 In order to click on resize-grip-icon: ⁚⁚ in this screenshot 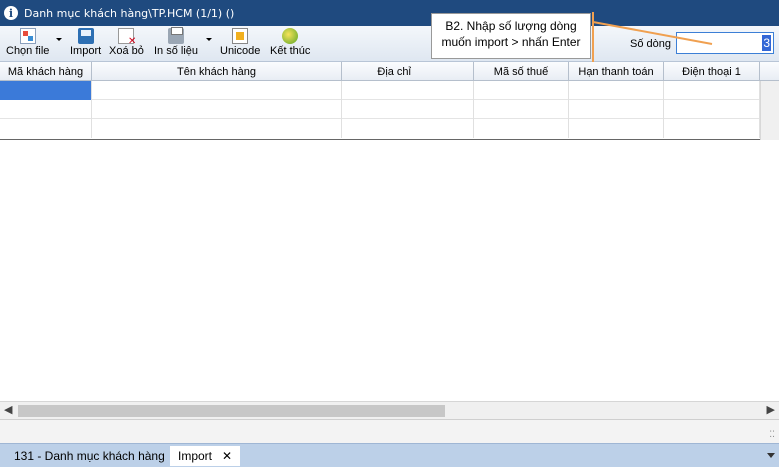, I will do `click(772, 435)`.